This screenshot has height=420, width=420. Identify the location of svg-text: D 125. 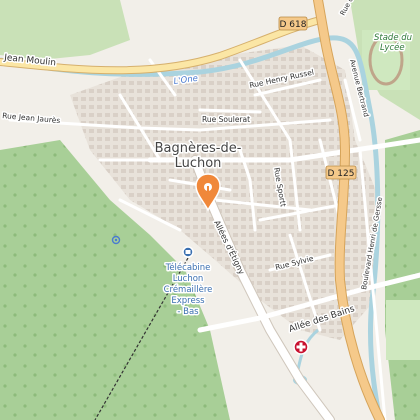
(341, 174).